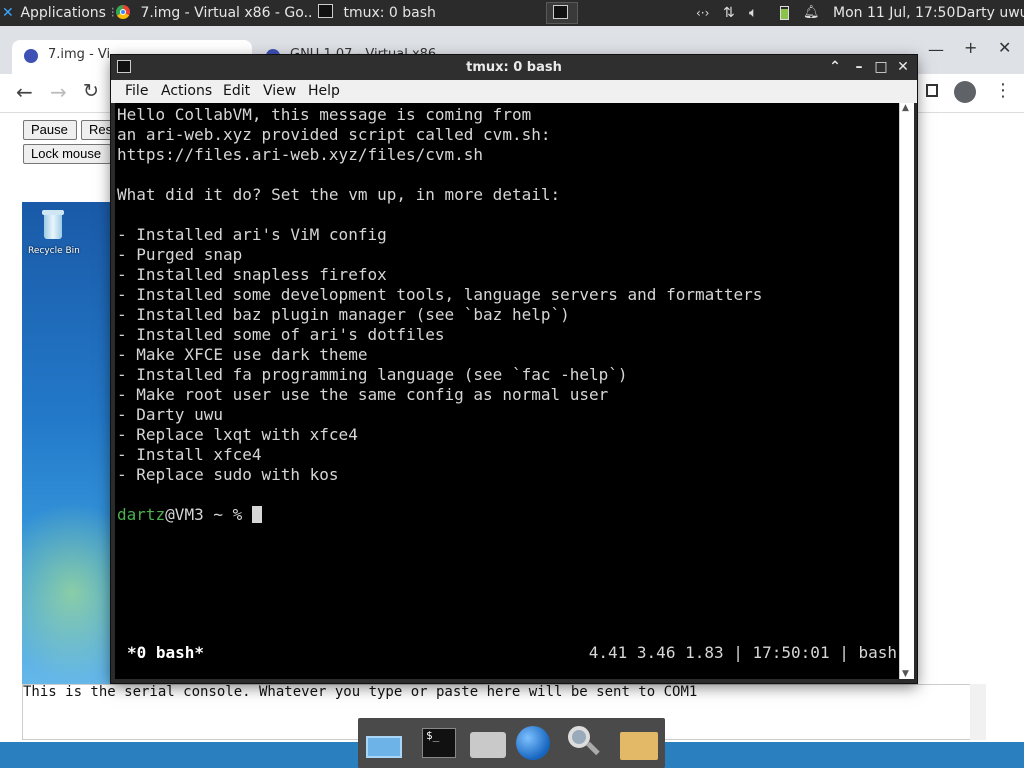  Describe the element at coordinates (439, 515) in the screenshot. I see `shell-prompt: dartz@VM3 ~ %` at that location.